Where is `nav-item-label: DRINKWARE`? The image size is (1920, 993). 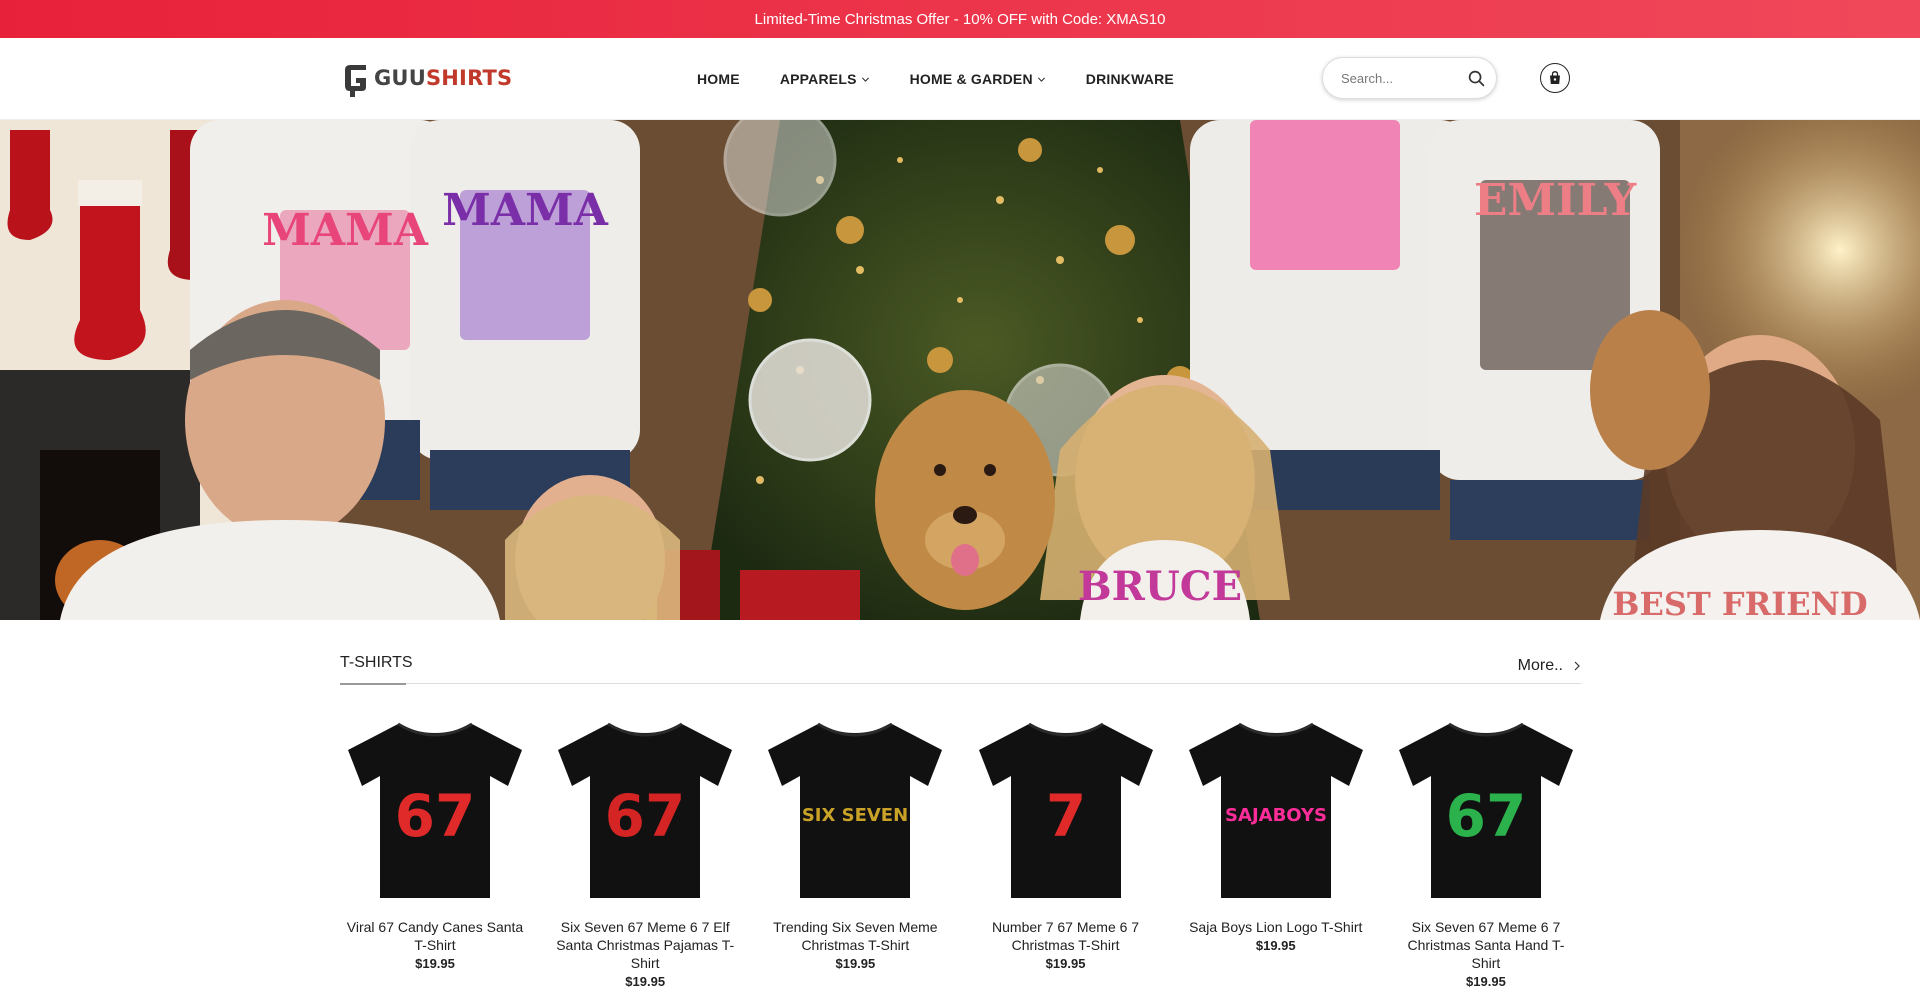 nav-item-label: DRINKWARE is located at coordinates (1129, 79).